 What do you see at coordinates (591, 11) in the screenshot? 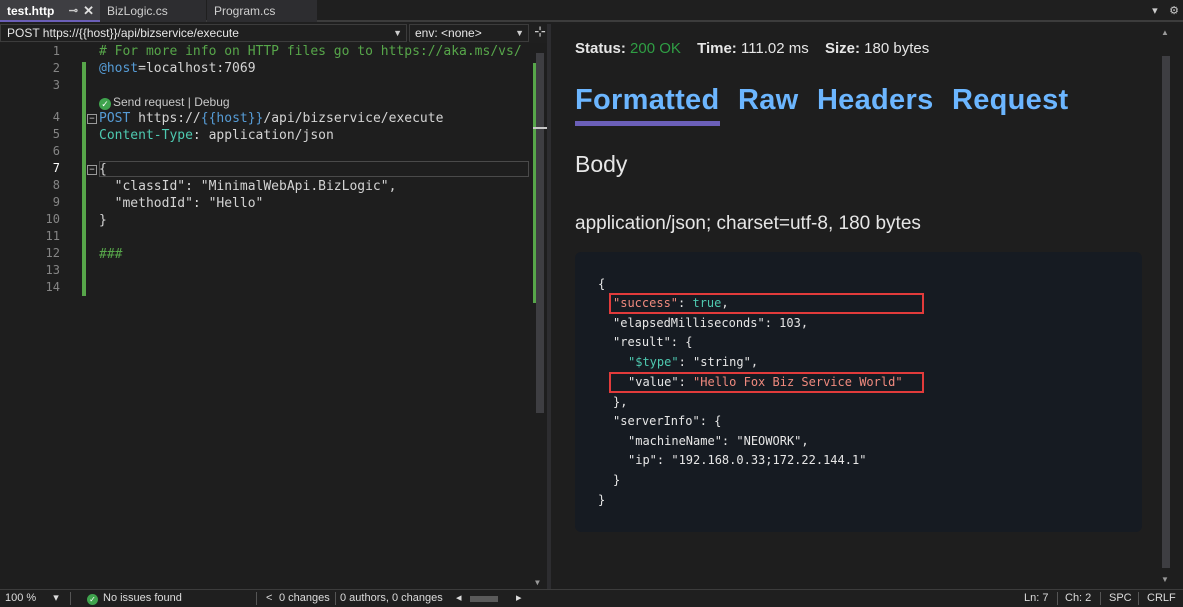
I see `document-tab-bar: test.http ⊸ ✕ BizLogic.cs Program.cs ▾ ⚙` at bounding box center [591, 11].